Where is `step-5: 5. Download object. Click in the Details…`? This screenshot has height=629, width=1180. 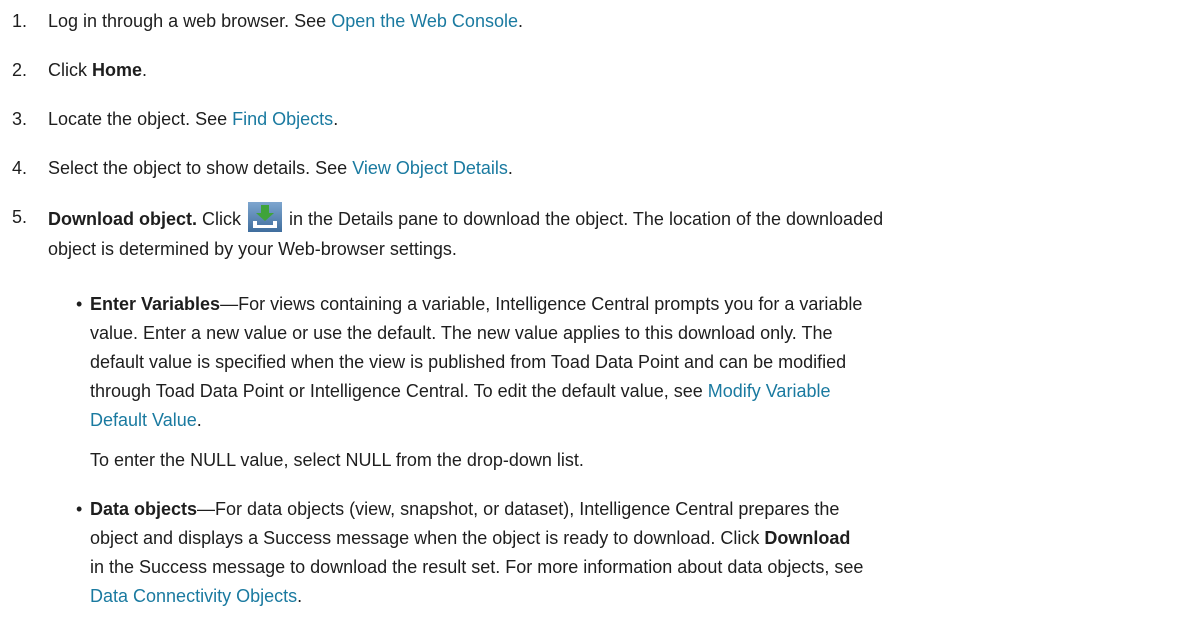 step-5: 5. Download object. Click in the Details… is located at coordinates (587, 233).